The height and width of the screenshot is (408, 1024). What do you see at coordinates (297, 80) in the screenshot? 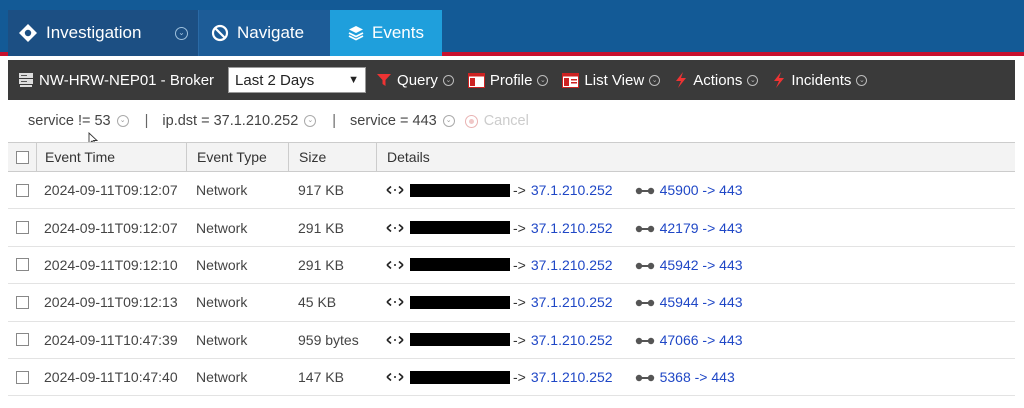
I see `time-range-select: Last 2 Days ▼` at bounding box center [297, 80].